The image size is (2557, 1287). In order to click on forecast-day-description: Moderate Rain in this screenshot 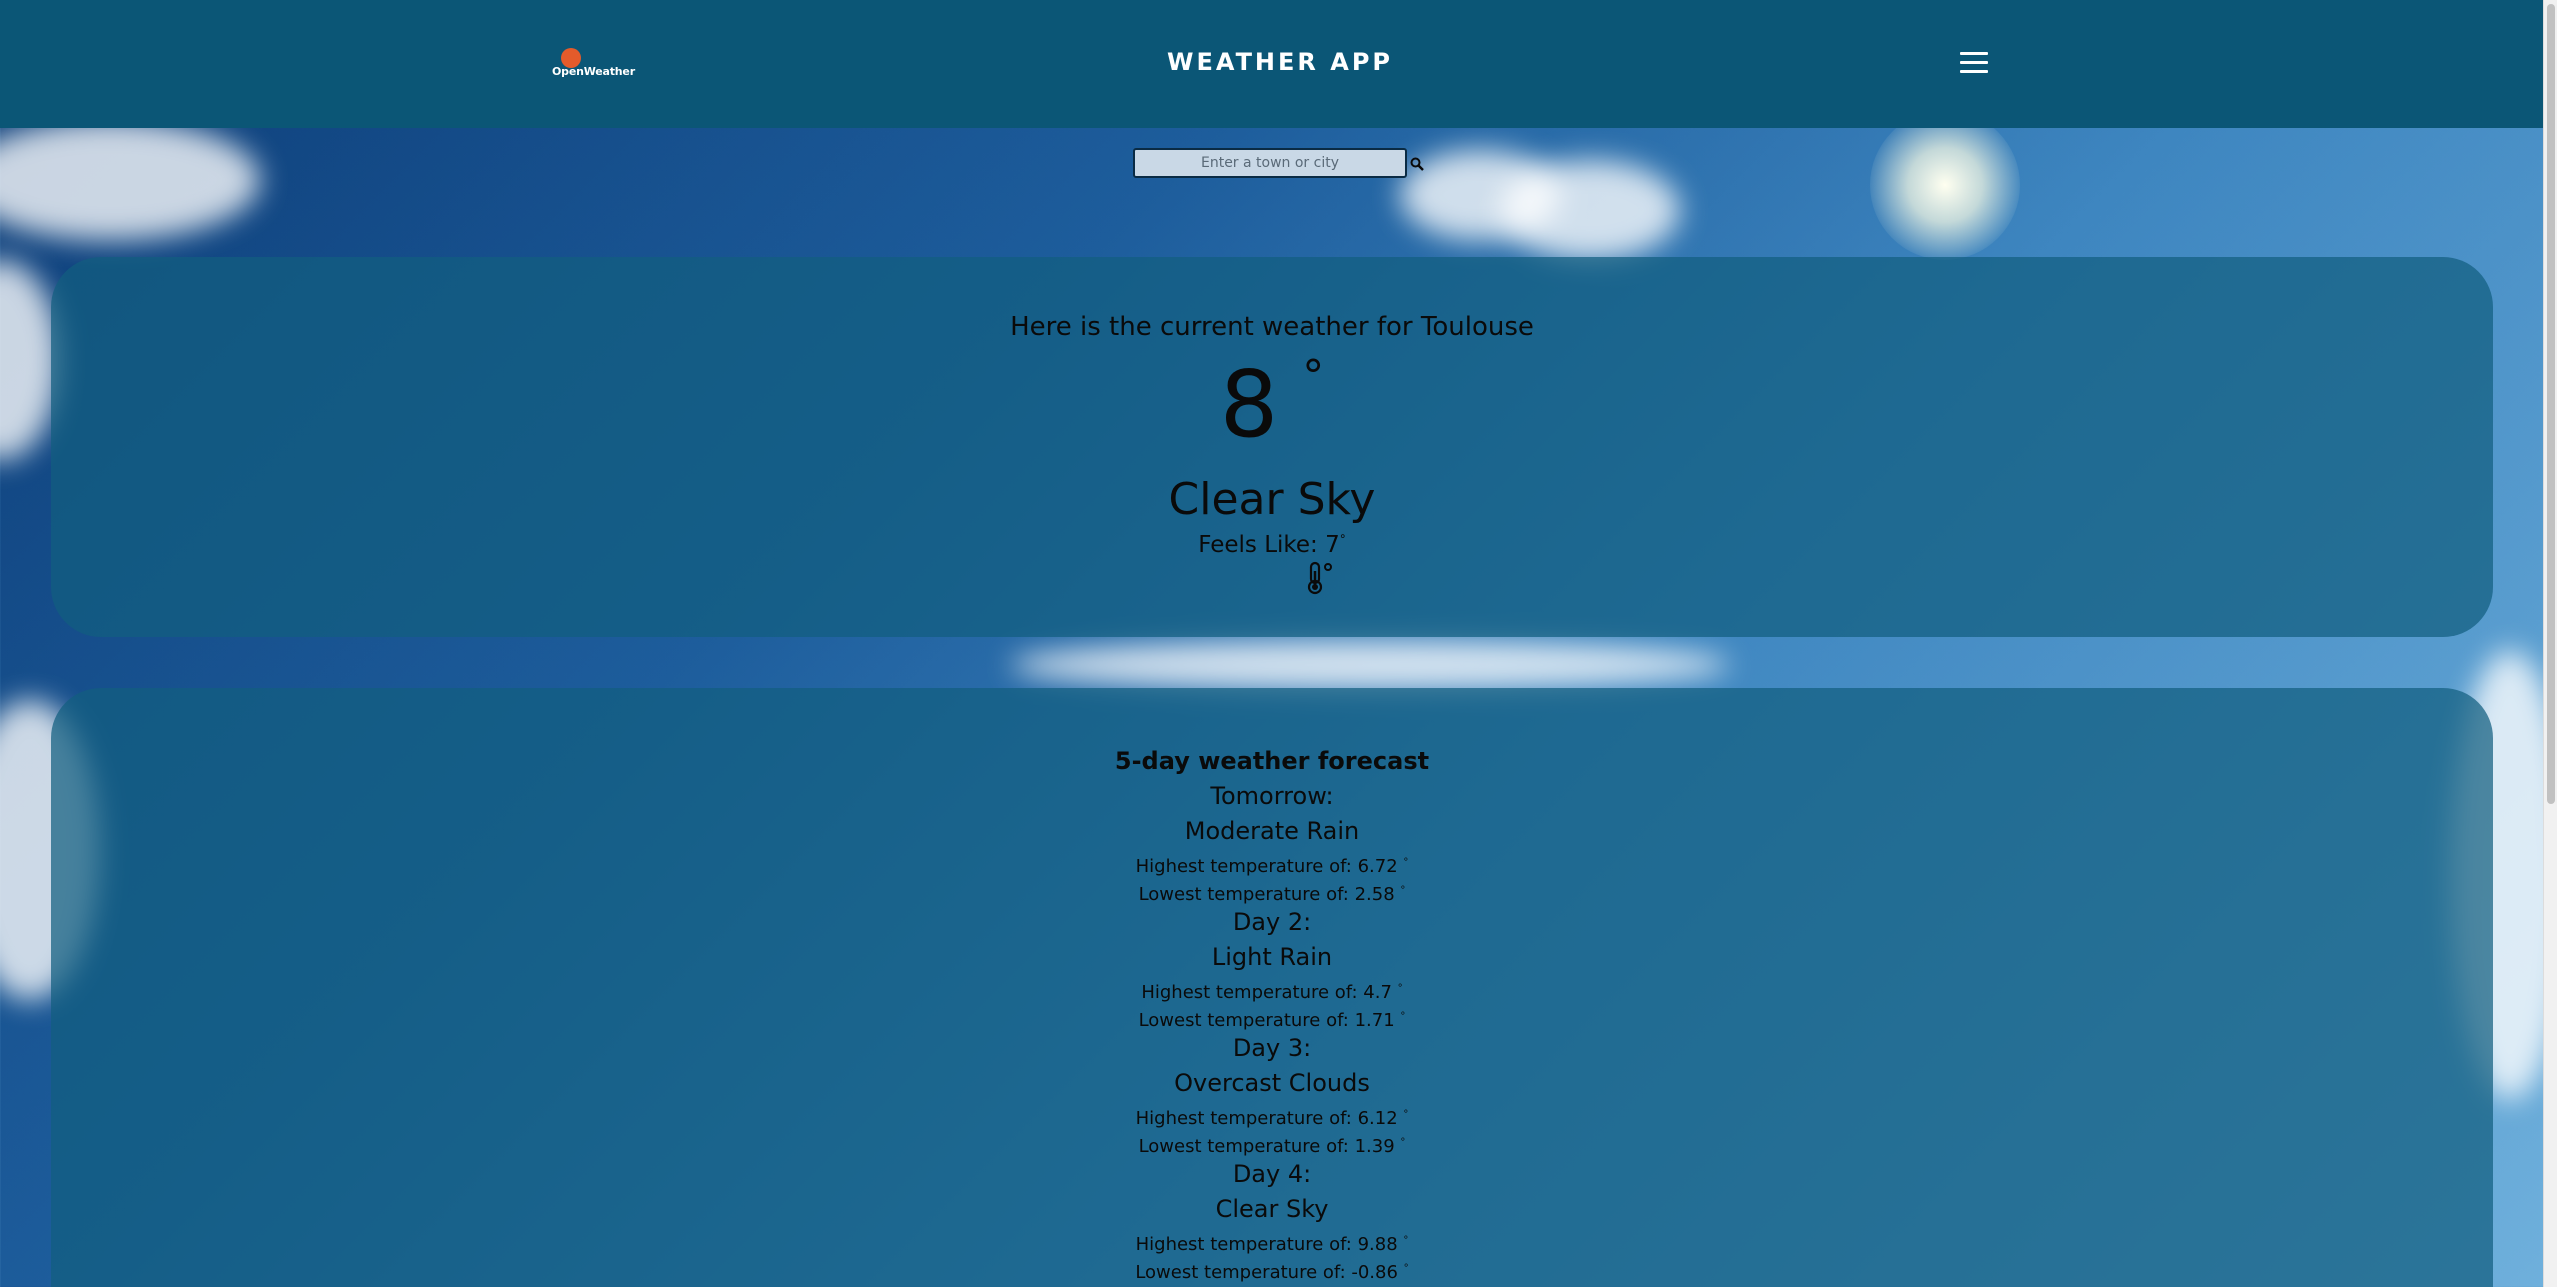, I will do `click(1272, 831)`.